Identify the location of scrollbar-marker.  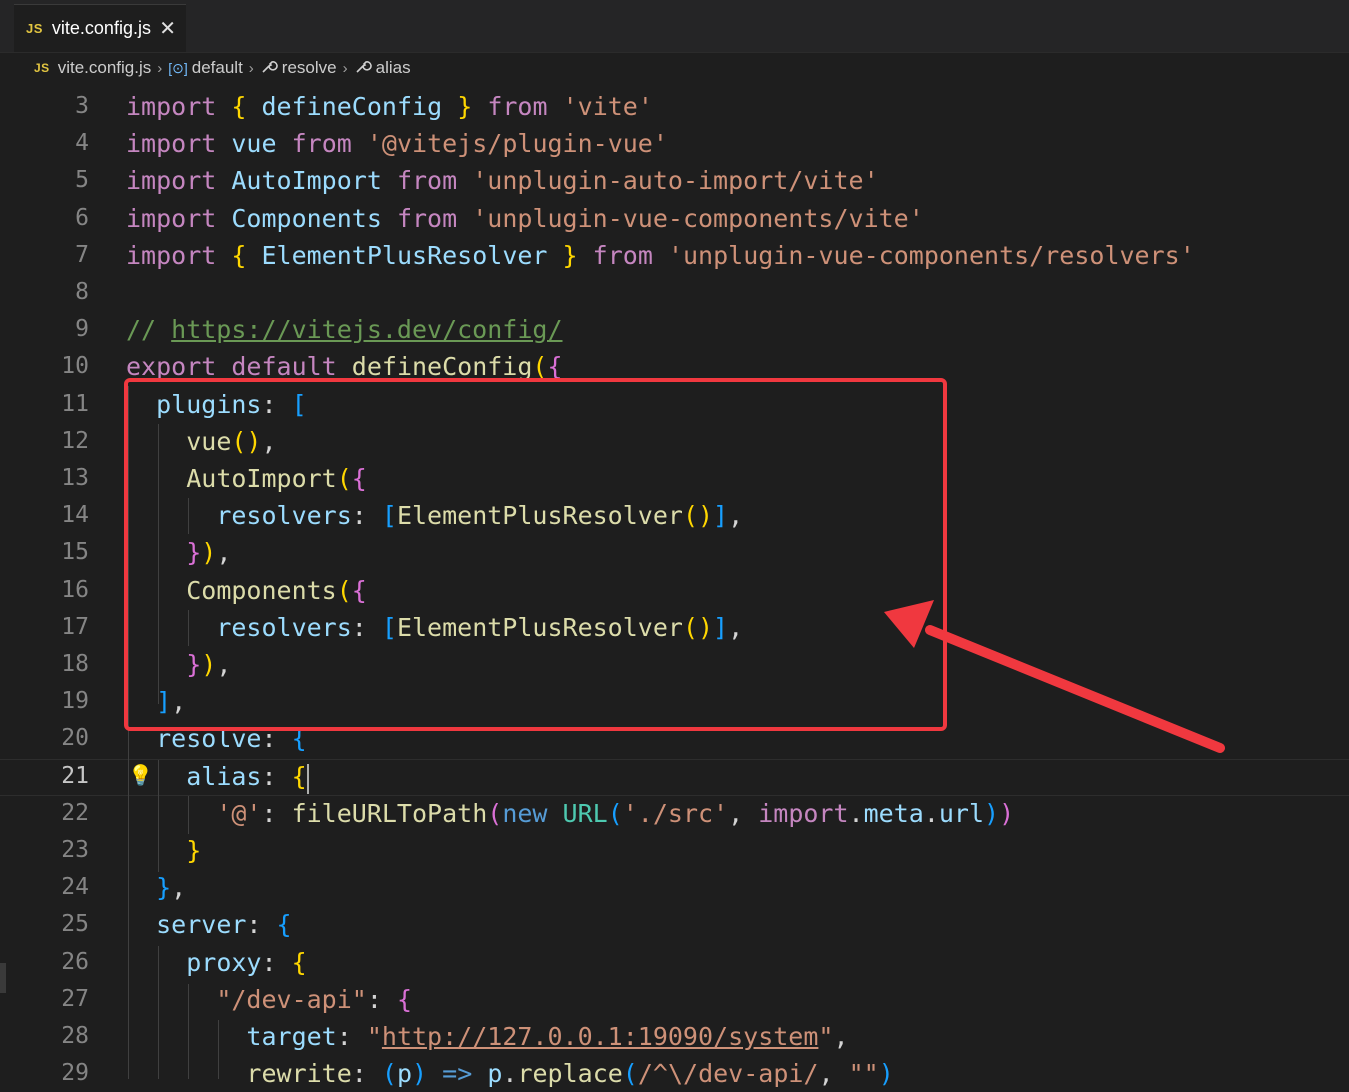
(3, 978).